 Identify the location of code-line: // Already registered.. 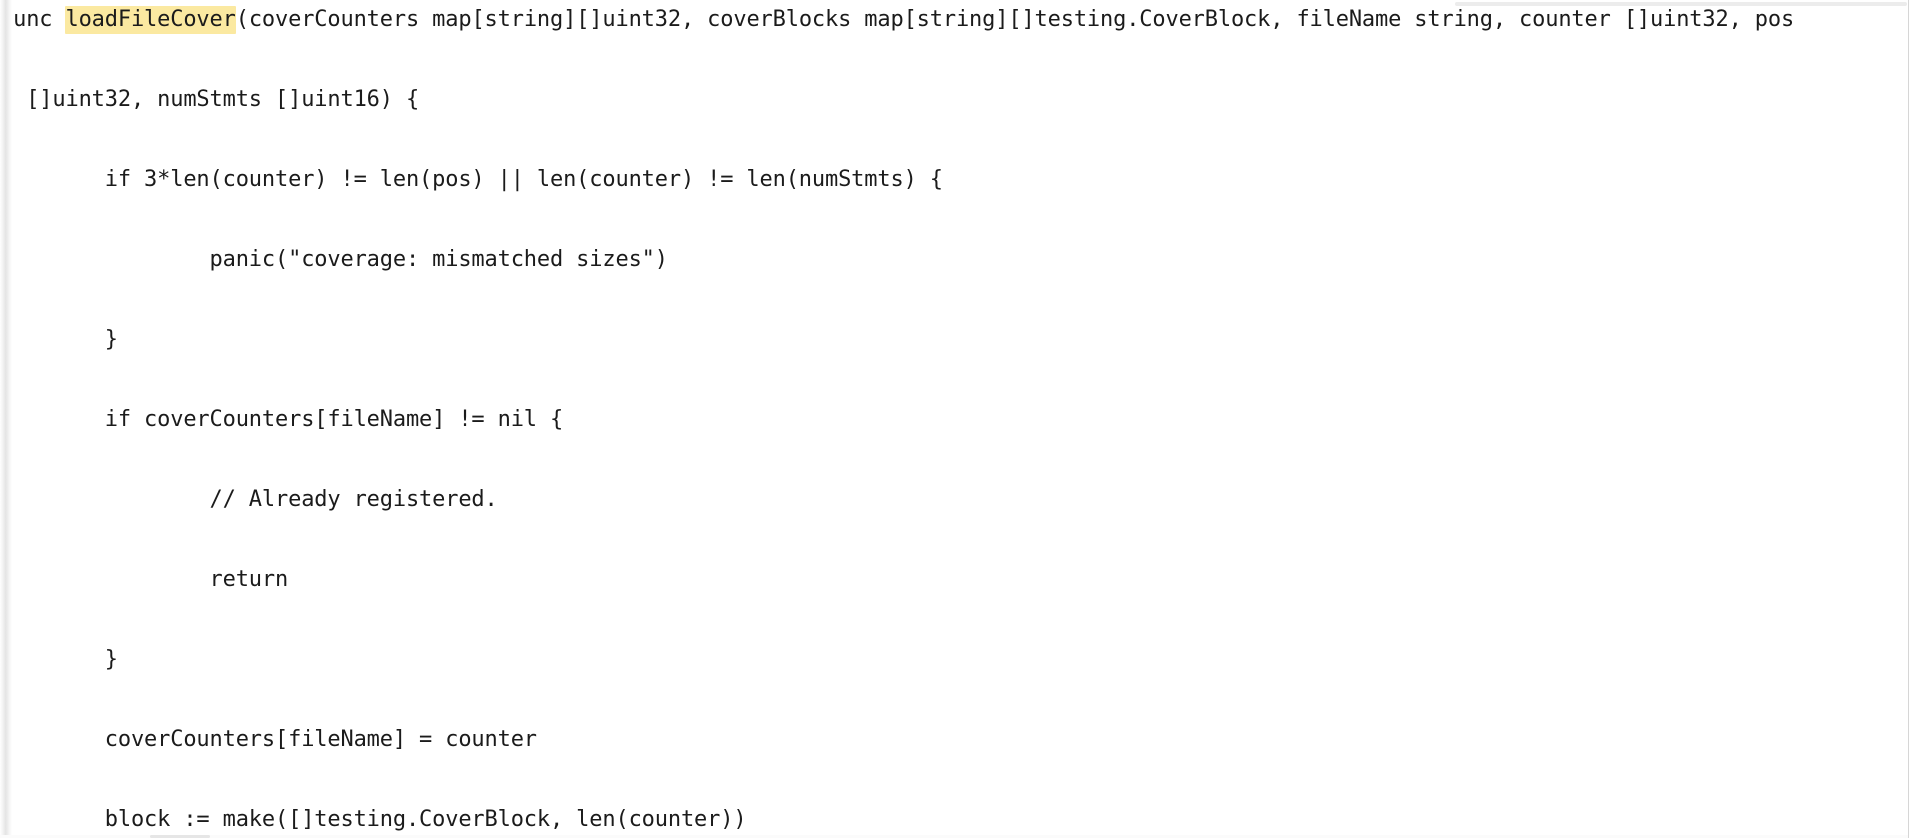
(249, 499).